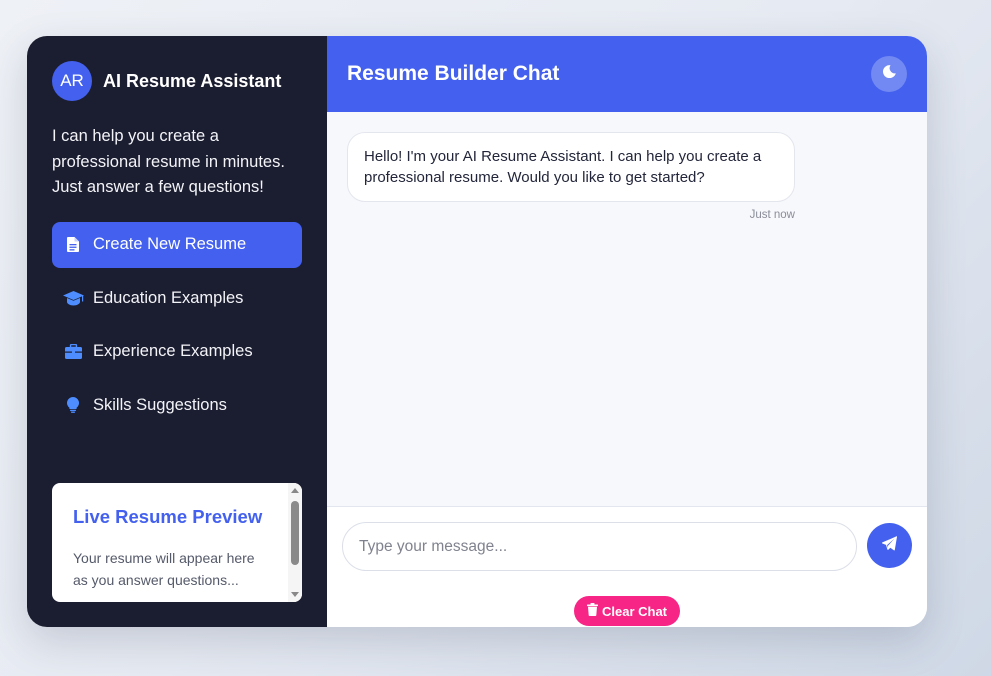 The image size is (991, 676). I want to click on sidebar-item-label: Education Examples, so click(168, 297).